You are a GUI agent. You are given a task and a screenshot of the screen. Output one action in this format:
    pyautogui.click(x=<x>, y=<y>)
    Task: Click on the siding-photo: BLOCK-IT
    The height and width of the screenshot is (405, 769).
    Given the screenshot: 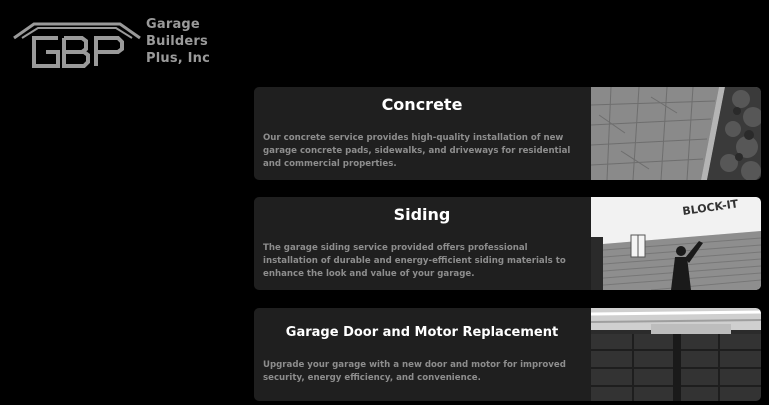 What is the action you would take?
    pyautogui.click(x=676, y=243)
    